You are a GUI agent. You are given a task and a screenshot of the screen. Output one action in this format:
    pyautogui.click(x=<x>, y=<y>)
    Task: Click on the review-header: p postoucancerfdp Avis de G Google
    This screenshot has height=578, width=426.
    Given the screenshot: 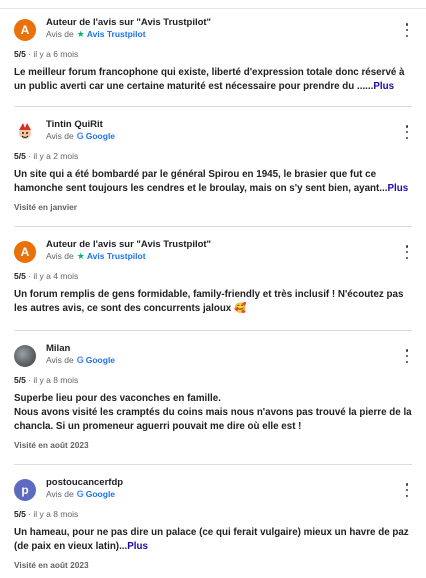 What is the action you would take?
    pyautogui.click(x=213, y=489)
    